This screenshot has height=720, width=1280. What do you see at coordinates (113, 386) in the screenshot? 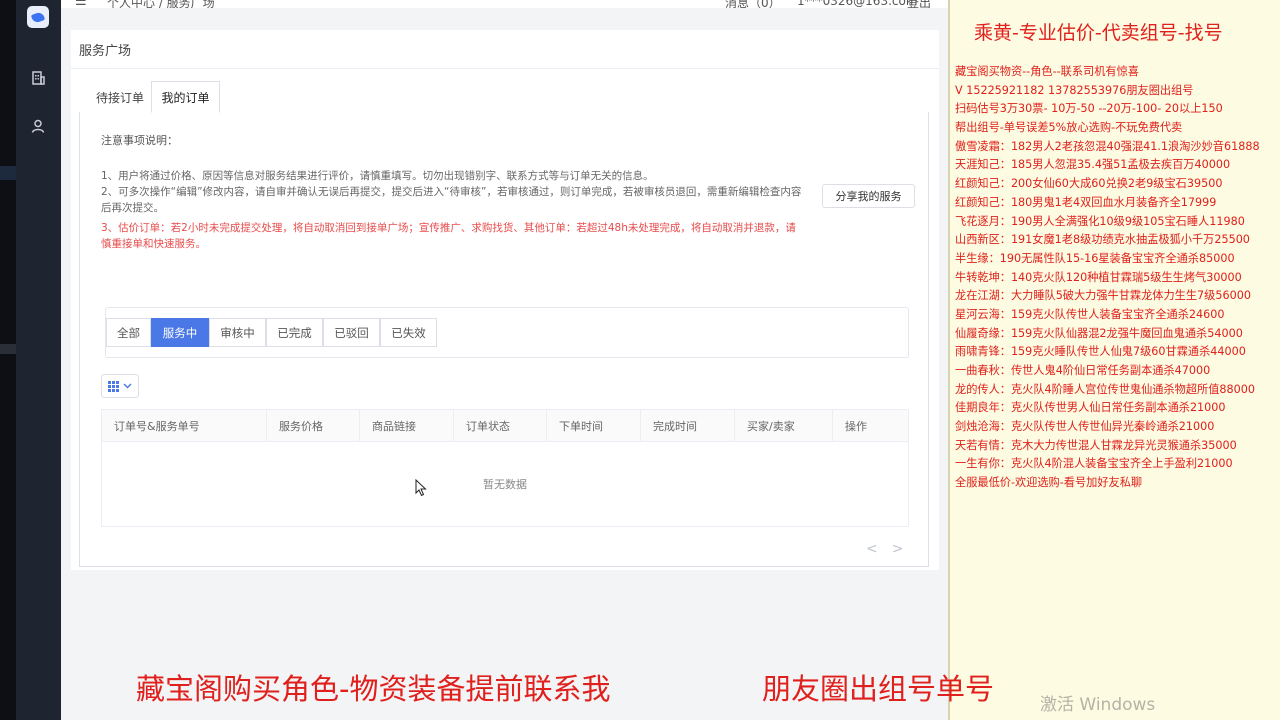
I see `grid-icon` at bounding box center [113, 386].